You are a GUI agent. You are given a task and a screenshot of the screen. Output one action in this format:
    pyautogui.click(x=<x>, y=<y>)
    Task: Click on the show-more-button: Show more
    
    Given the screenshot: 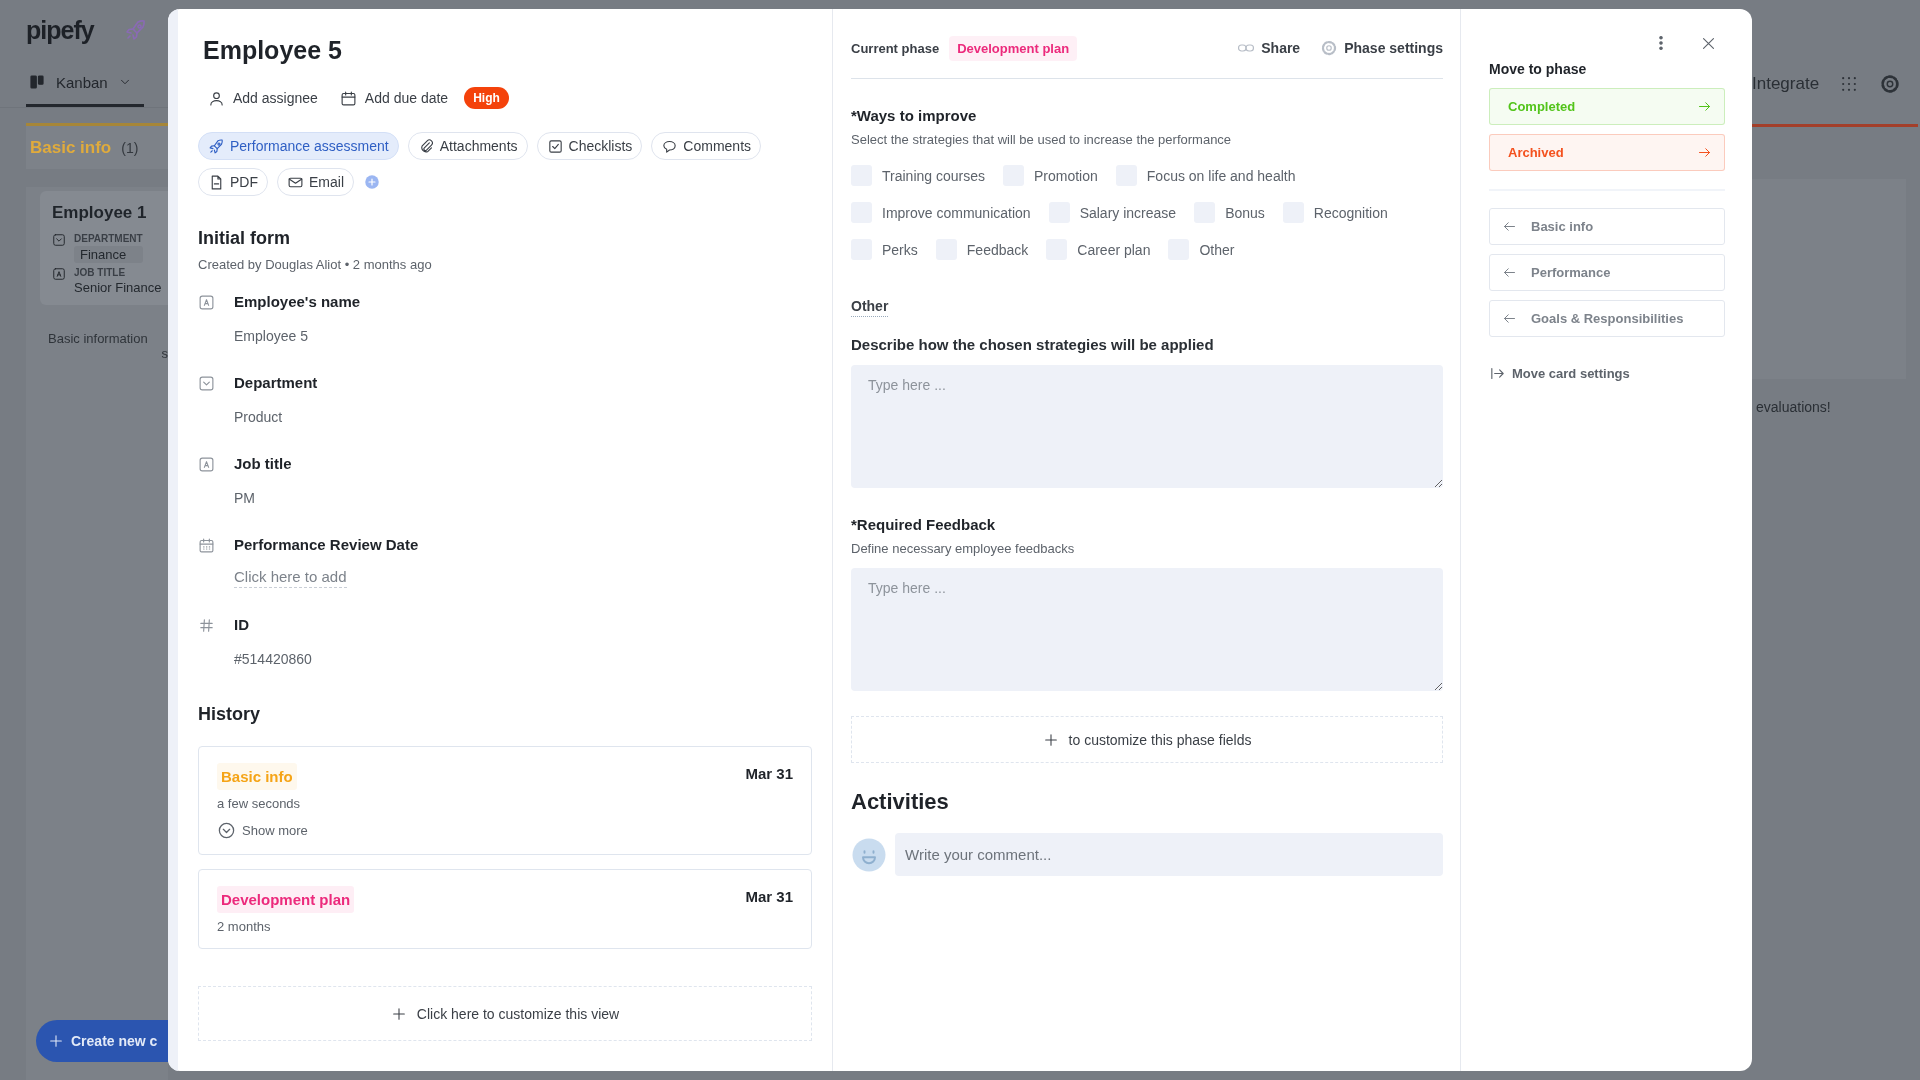 What is the action you would take?
    pyautogui.click(x=262, y=830)
    